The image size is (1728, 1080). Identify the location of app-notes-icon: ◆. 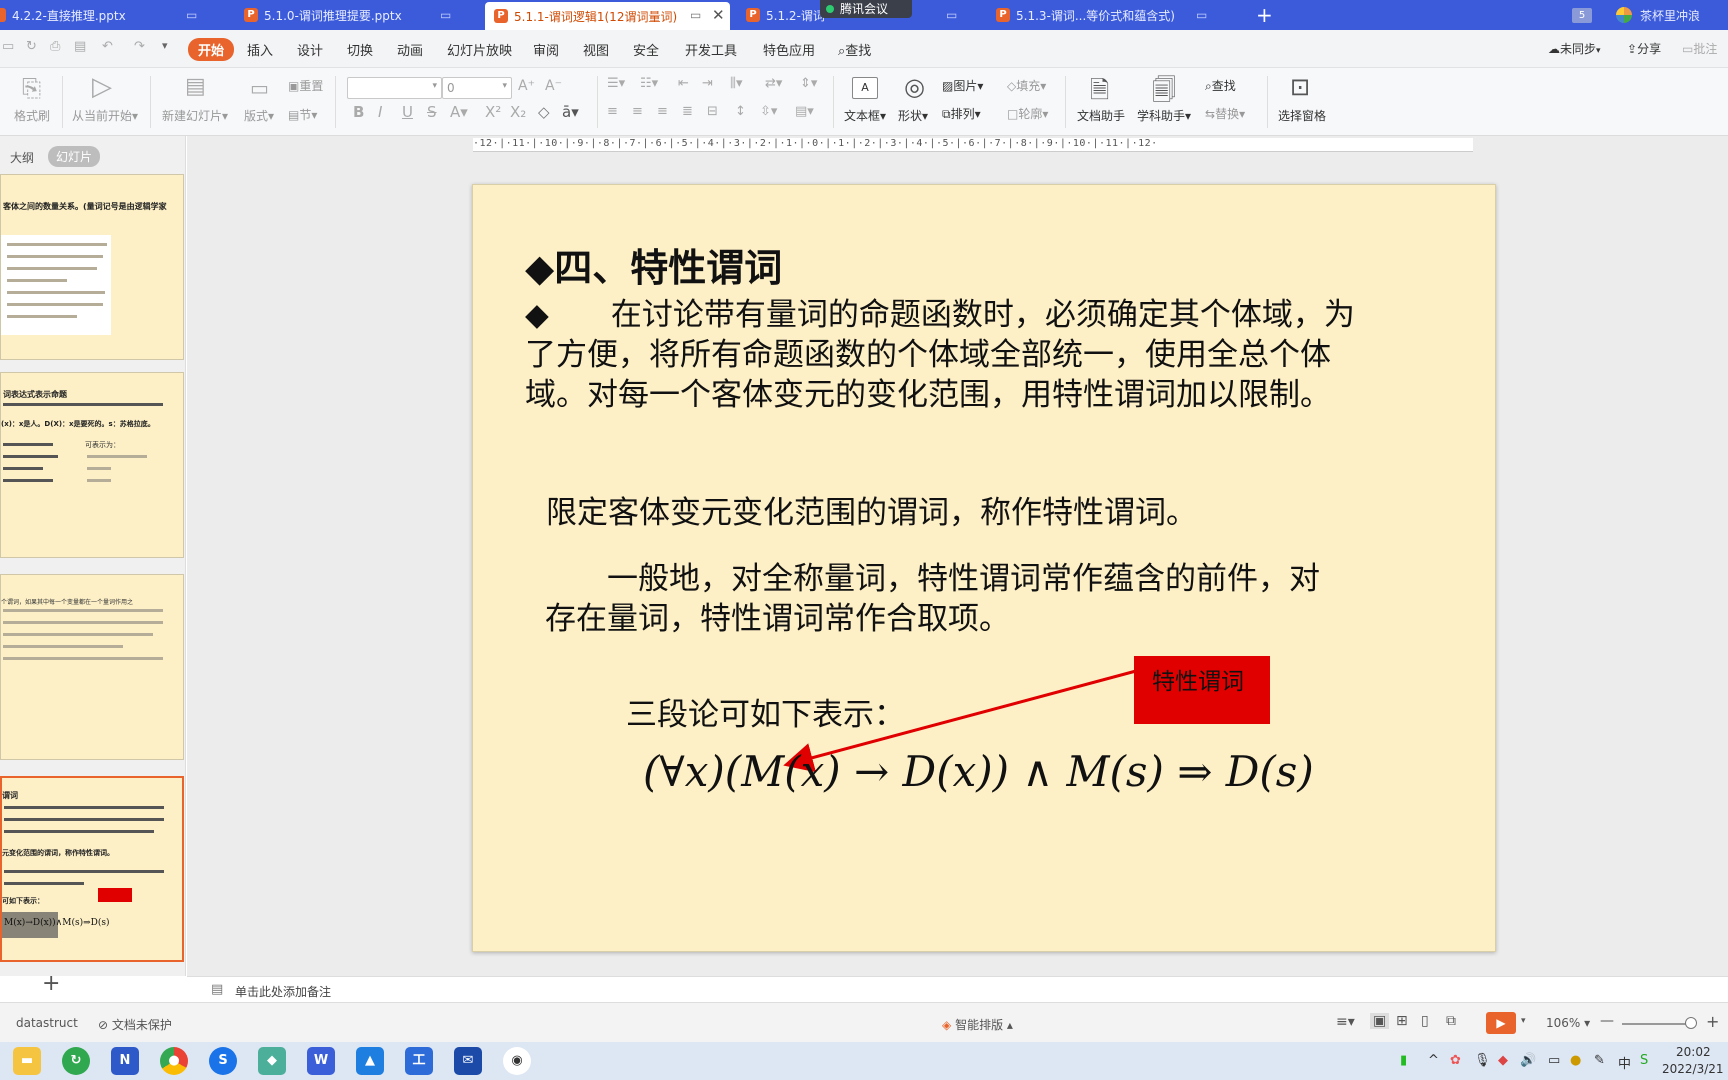
(272, 1061).